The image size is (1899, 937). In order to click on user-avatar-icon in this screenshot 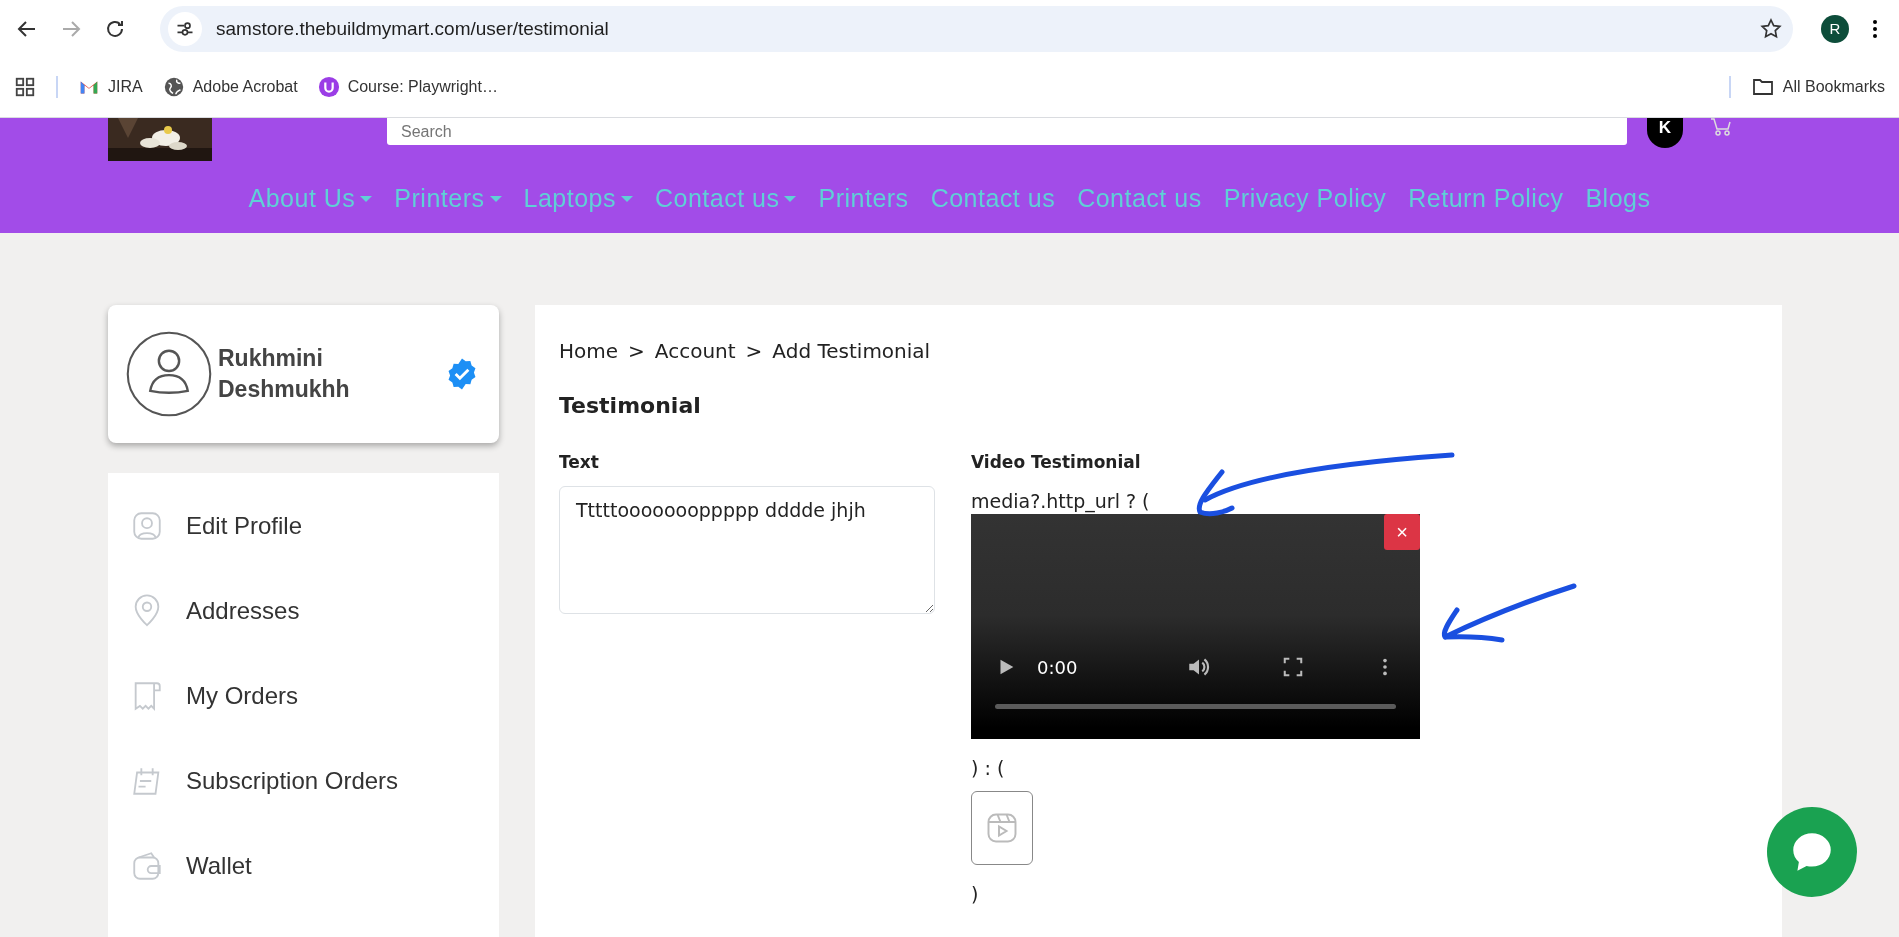, I will do `click(169, 374)`.